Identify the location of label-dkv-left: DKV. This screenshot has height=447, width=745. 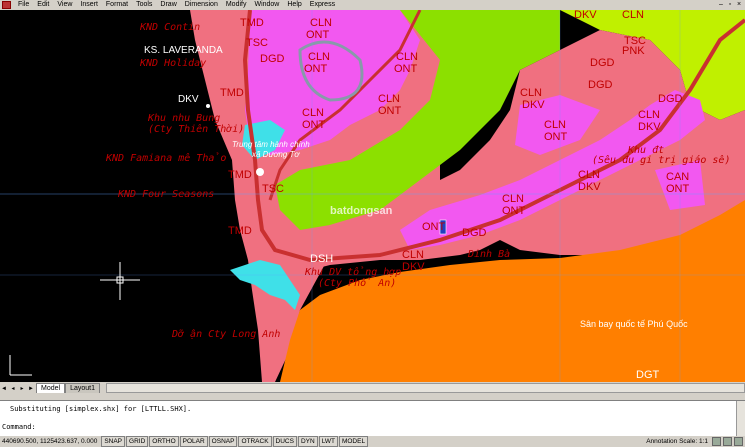
(188, 99).